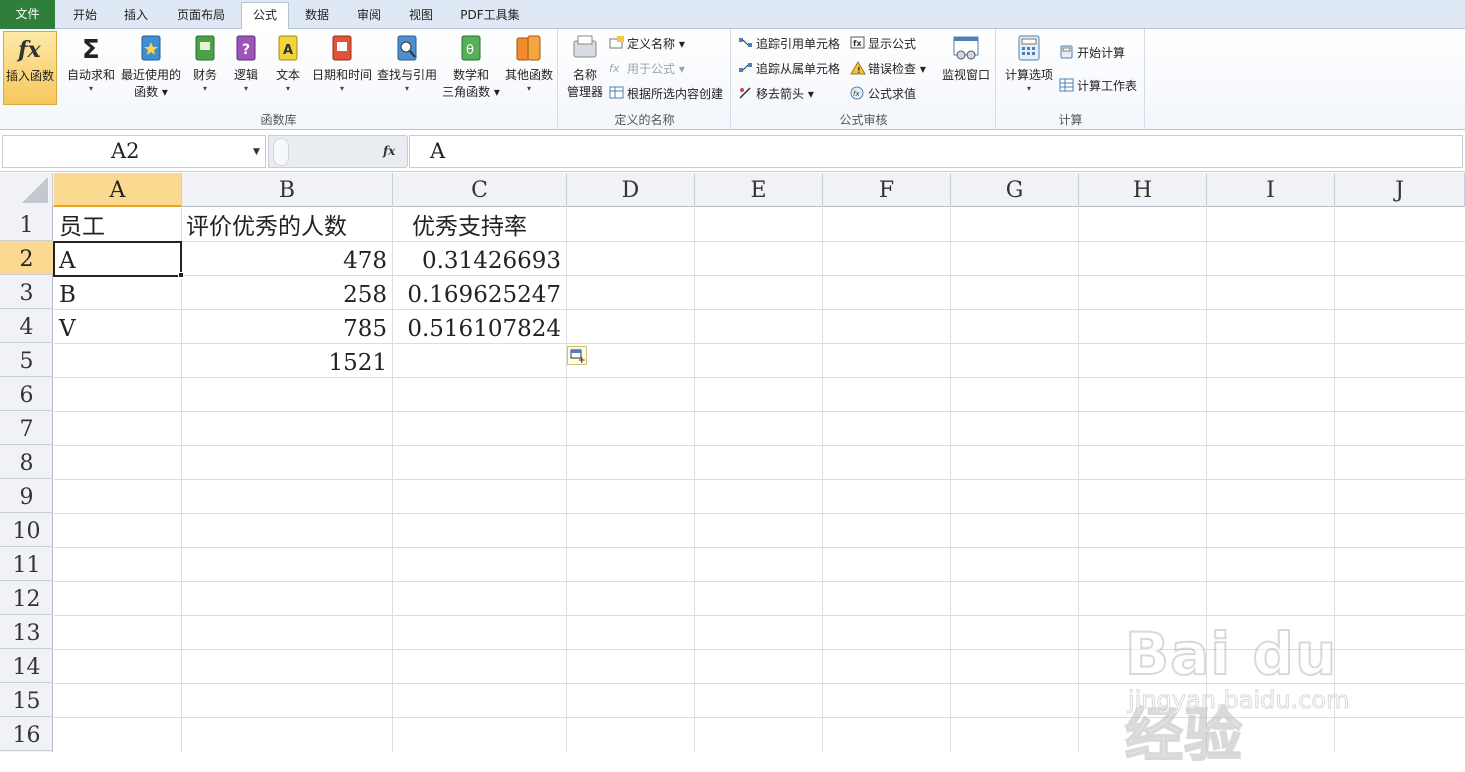  What do you see at coordinates (479, 293) in the screenshot?
I see `cell-c3: 0.169625247` at bounding box center [479, 293].